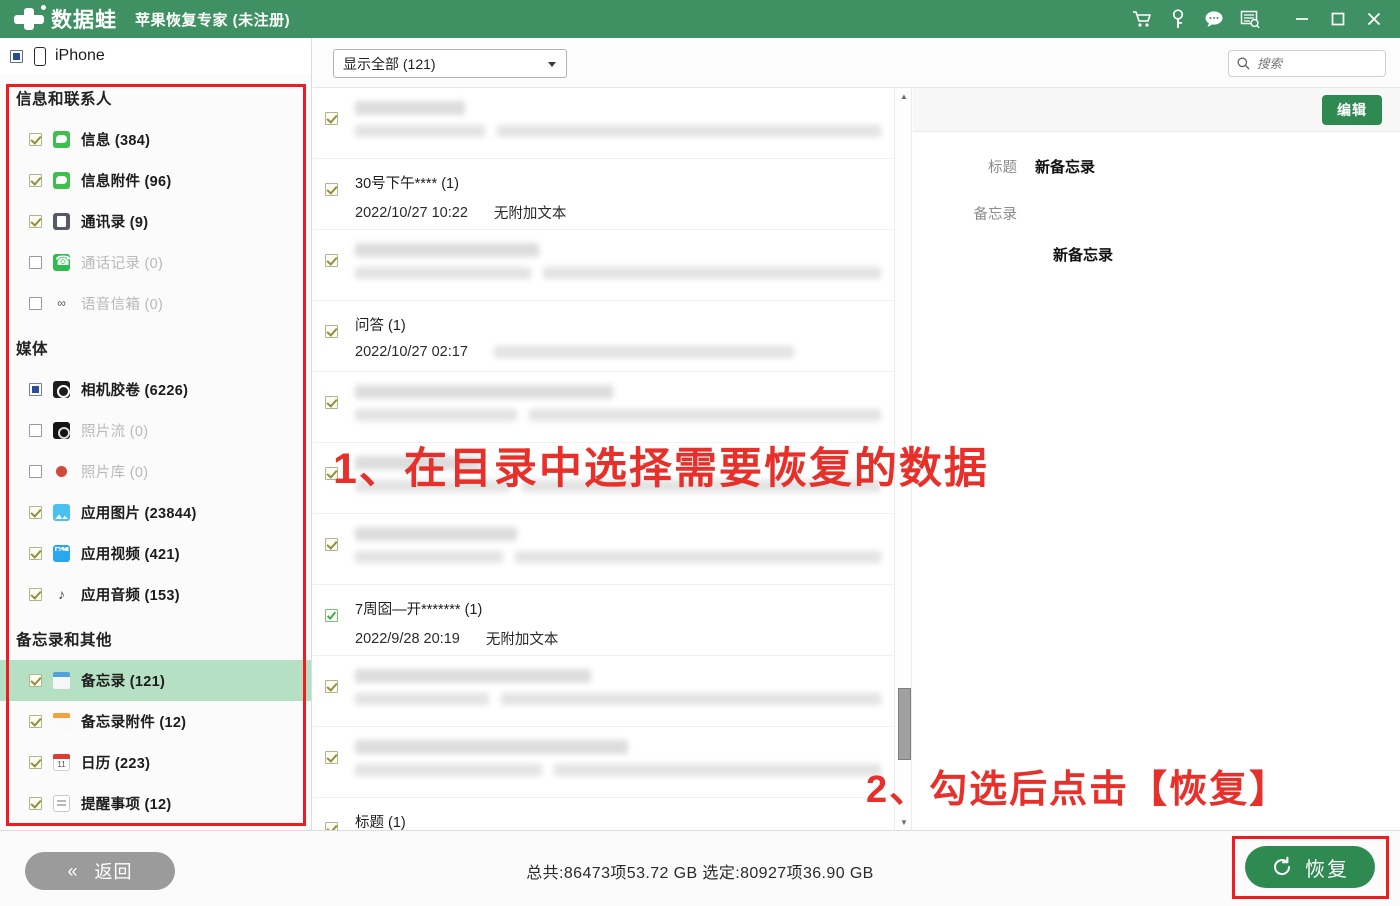  What do you see at coordinates (155, 430) in the screenshot?
I see `sidebar-item: 照片流 (0)` at bounding box center [155, 430].